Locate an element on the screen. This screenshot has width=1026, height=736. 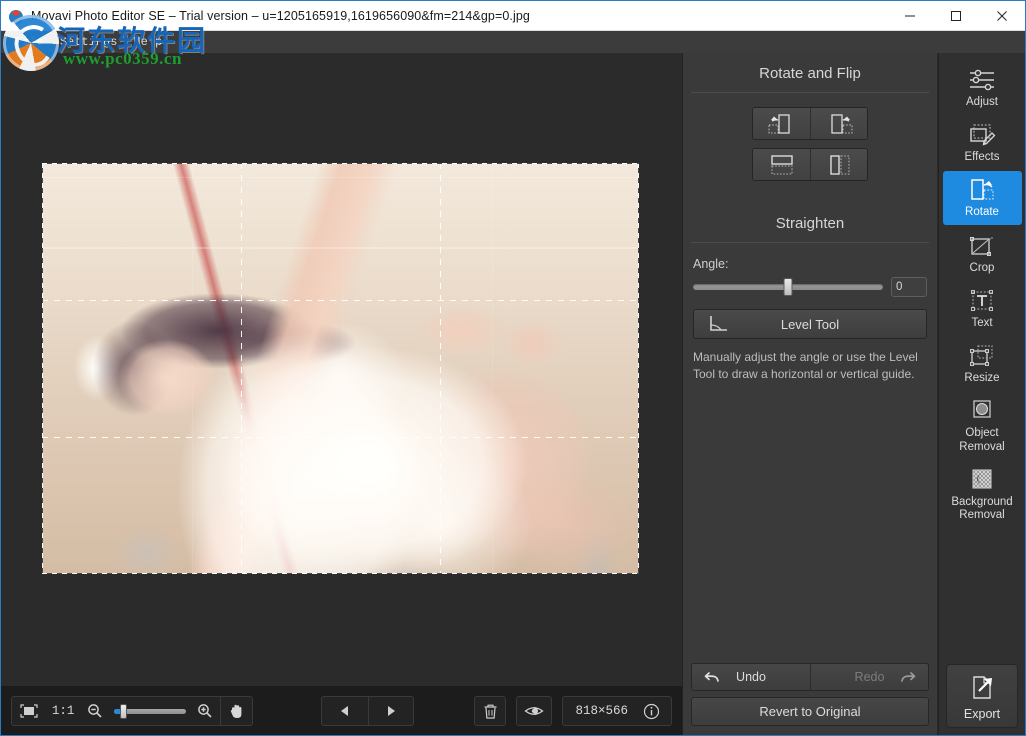
sidebar-item-background-removal: Background Removal is located at coordinates (982, 494).